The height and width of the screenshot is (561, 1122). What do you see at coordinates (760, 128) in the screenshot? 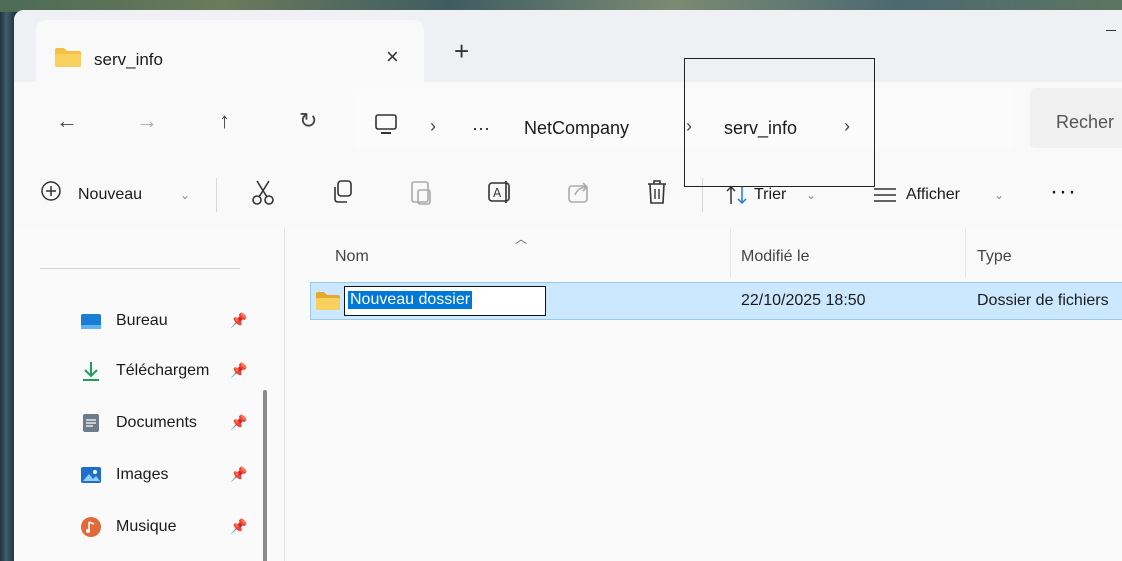
I see `breadcrumb-serv-info: serv_info` at bounding box center [760, 128].